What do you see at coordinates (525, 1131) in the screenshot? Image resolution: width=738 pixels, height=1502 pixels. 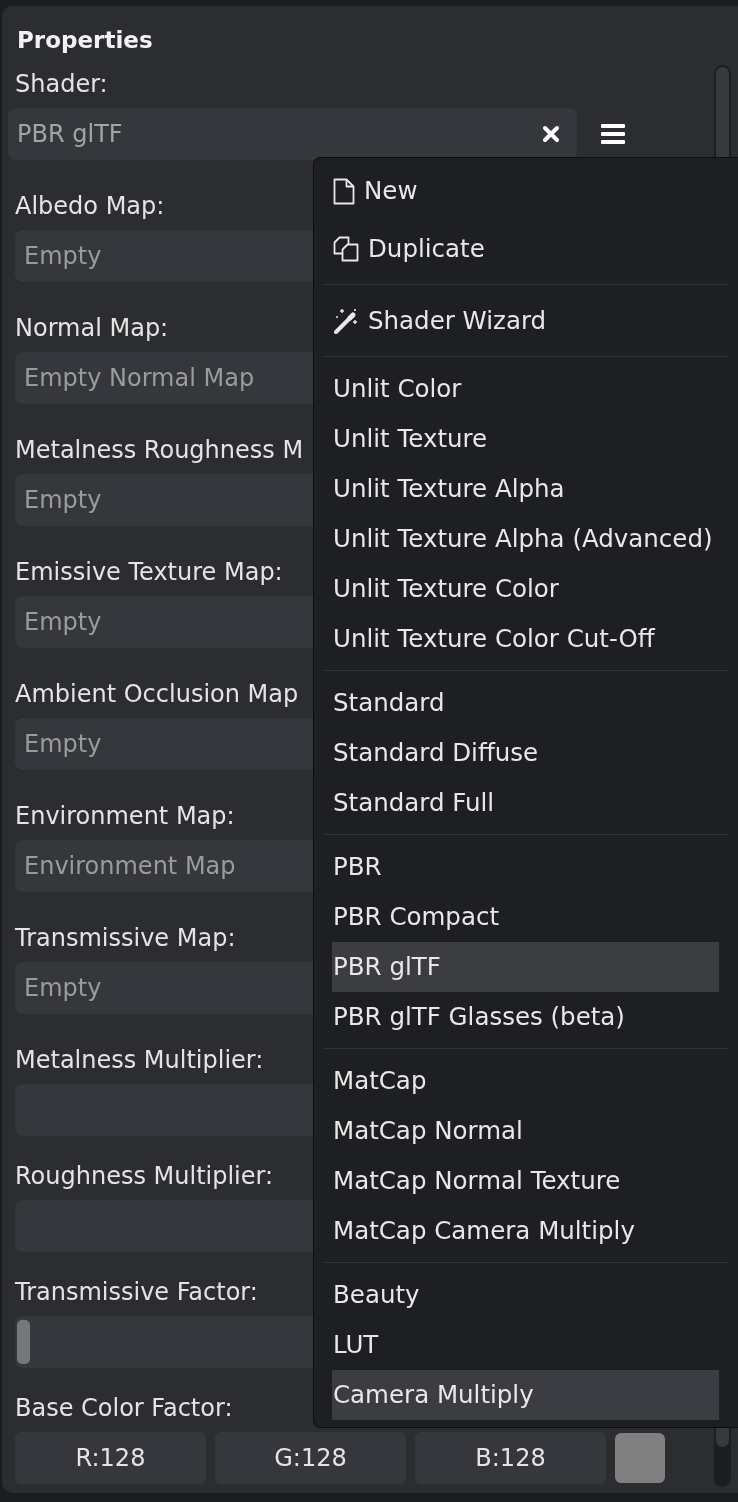 I see `menu-item: MatCap Normal` at bounding box center [525, 1131].